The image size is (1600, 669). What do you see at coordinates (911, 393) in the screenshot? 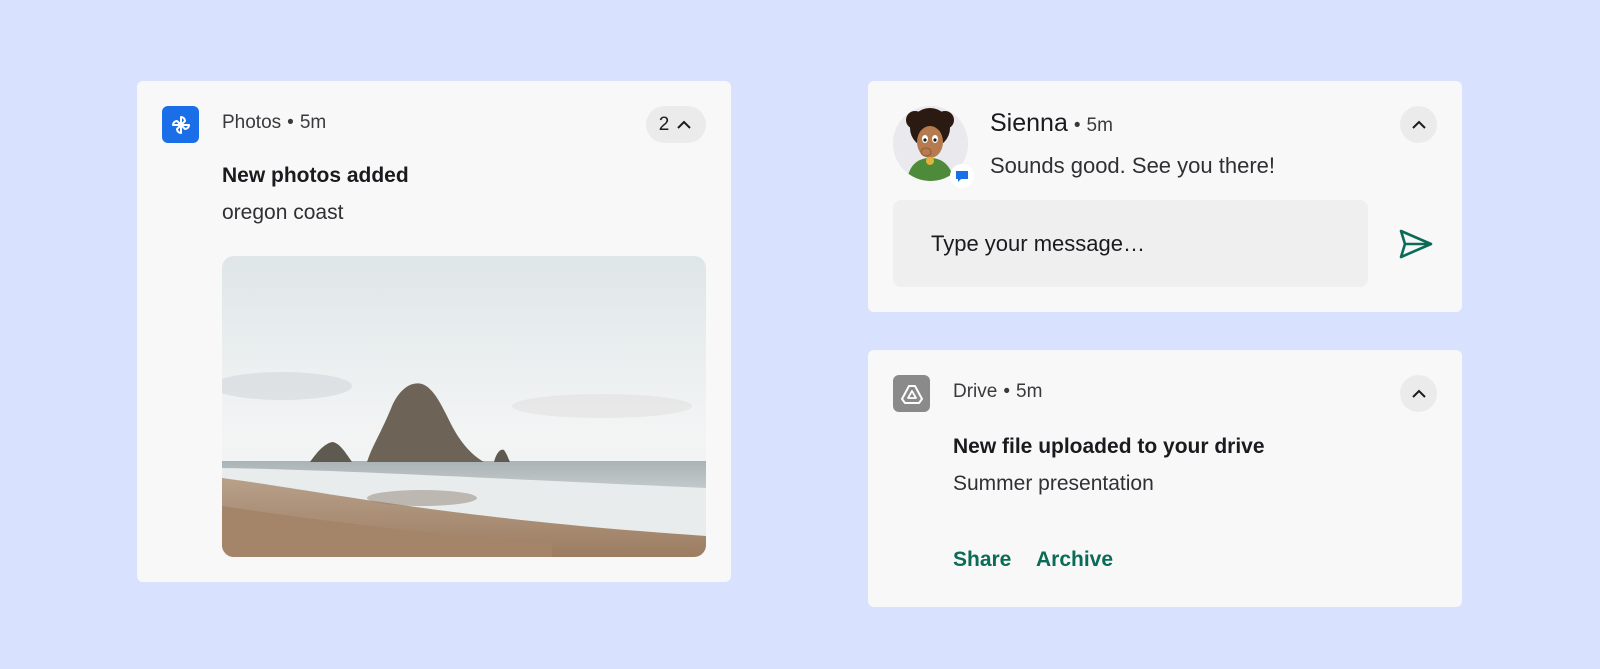
I see `drive-triangle-icon` at bounding box center [911, 393].